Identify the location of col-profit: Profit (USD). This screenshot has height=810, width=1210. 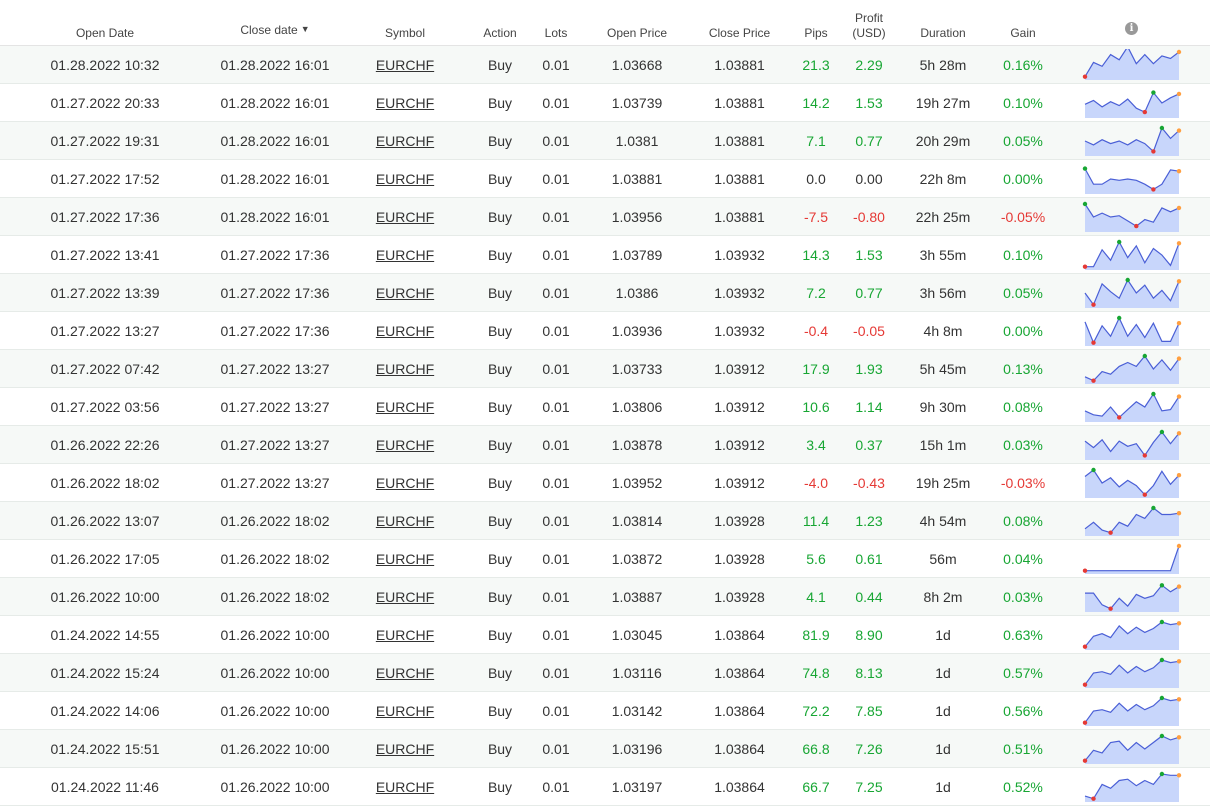
(869, 23).